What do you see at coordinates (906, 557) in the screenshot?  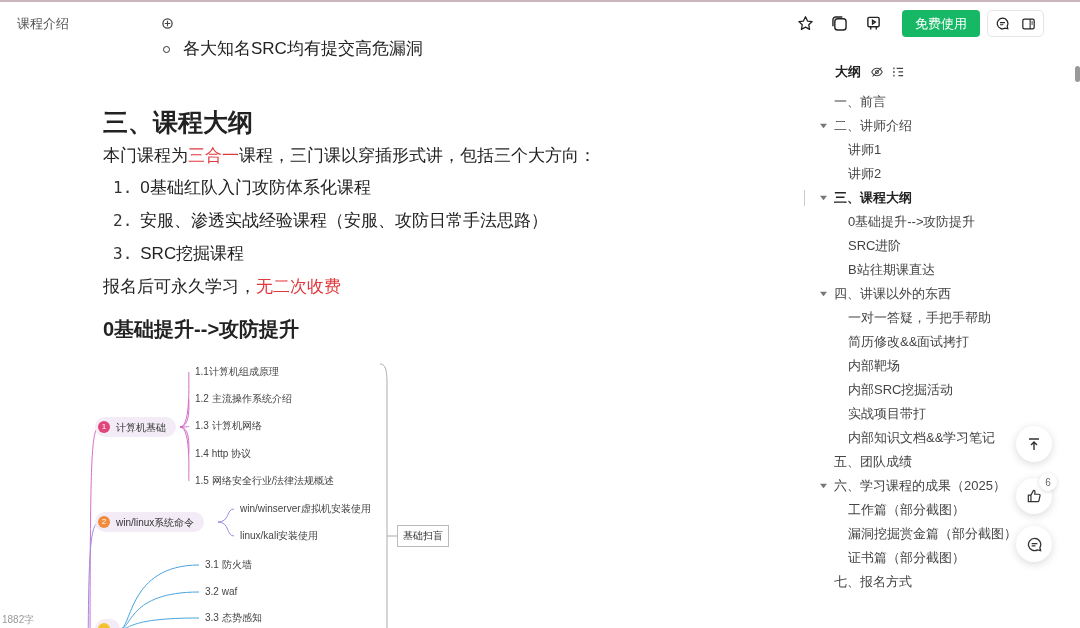 I see `outline-item: 证书篇（部分截图）` at bounding box center [906, 557].